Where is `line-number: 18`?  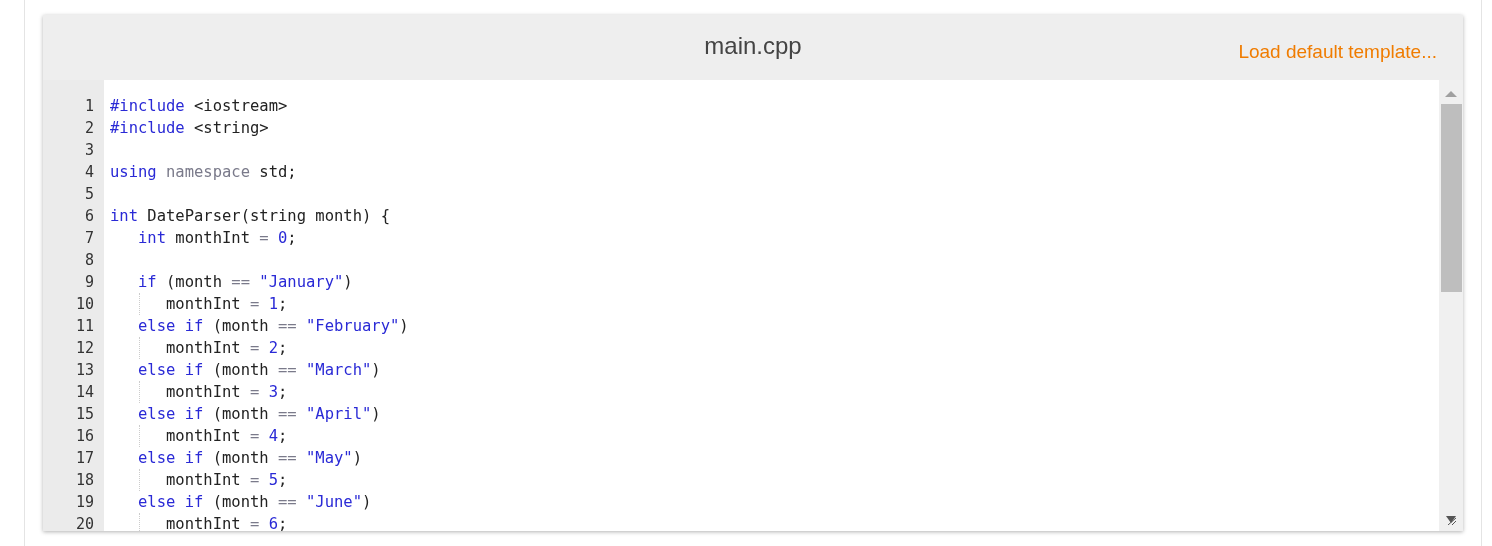
line-number: 18 is located at coordinates (84, 480).